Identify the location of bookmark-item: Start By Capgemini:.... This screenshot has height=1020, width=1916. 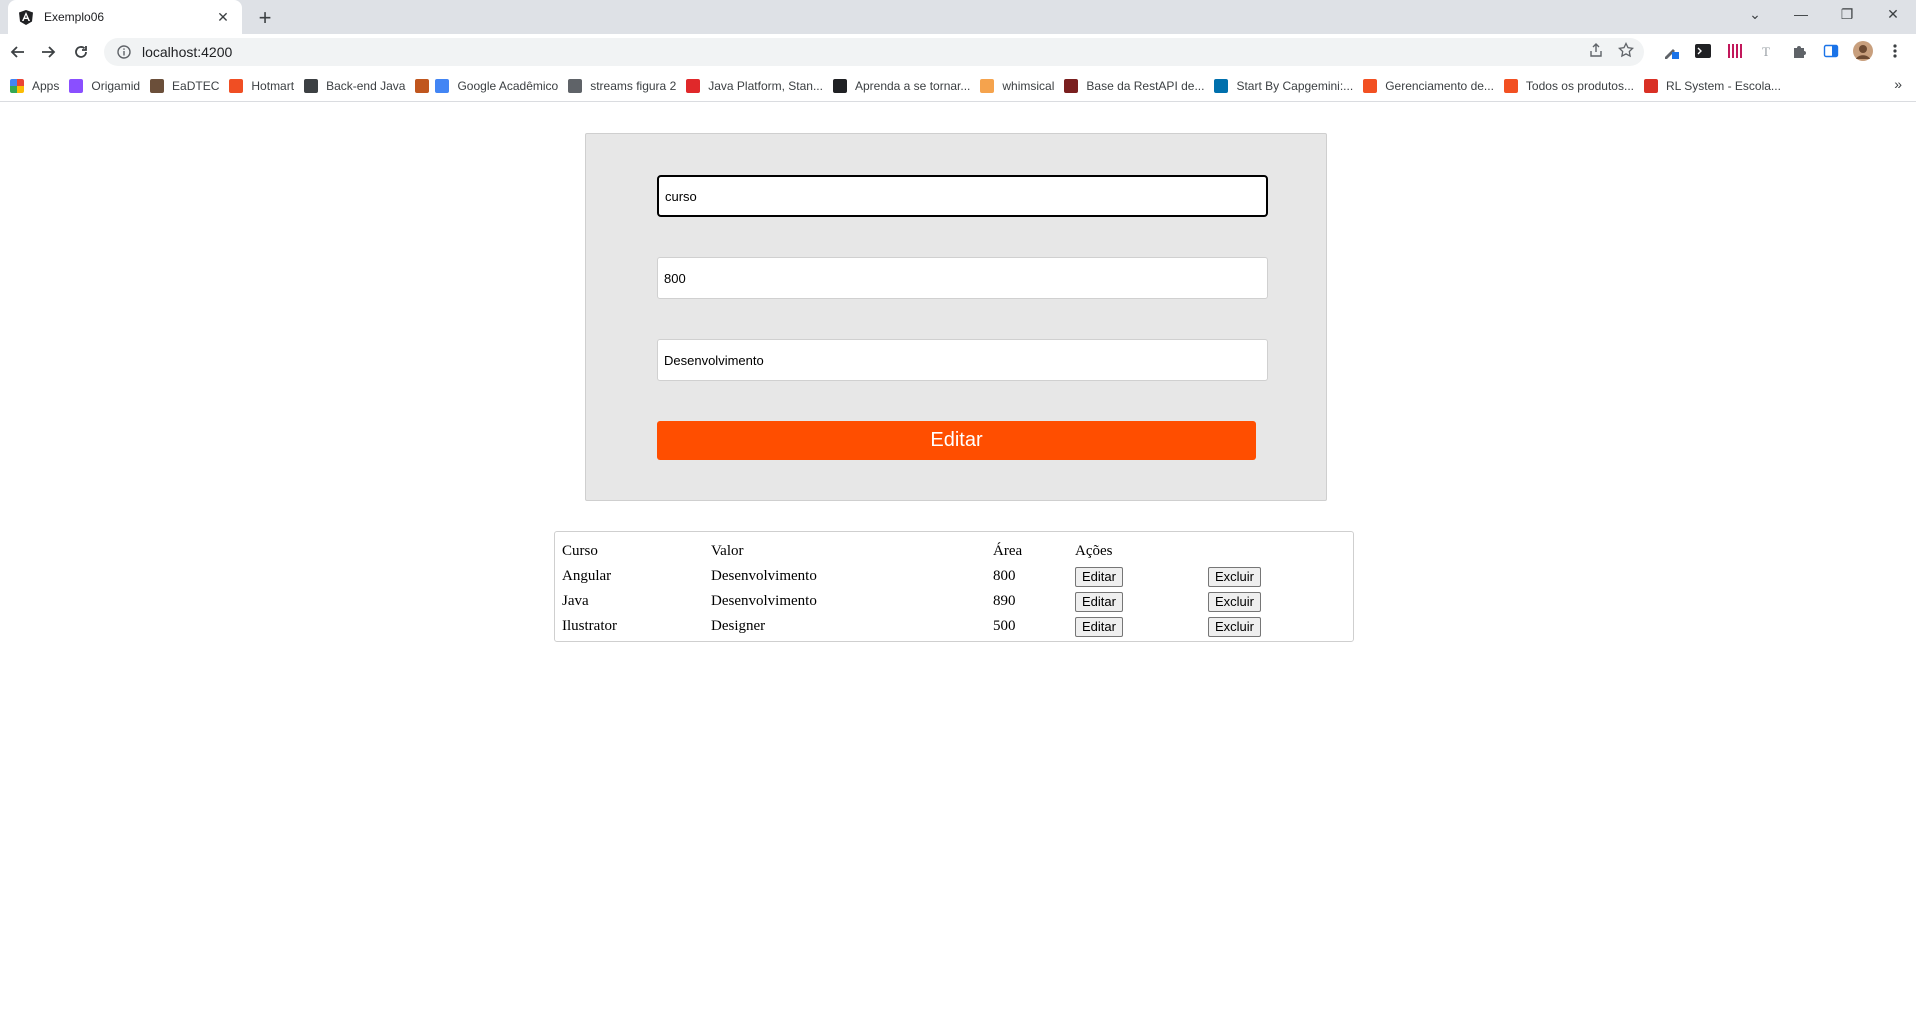
(1286, 86).